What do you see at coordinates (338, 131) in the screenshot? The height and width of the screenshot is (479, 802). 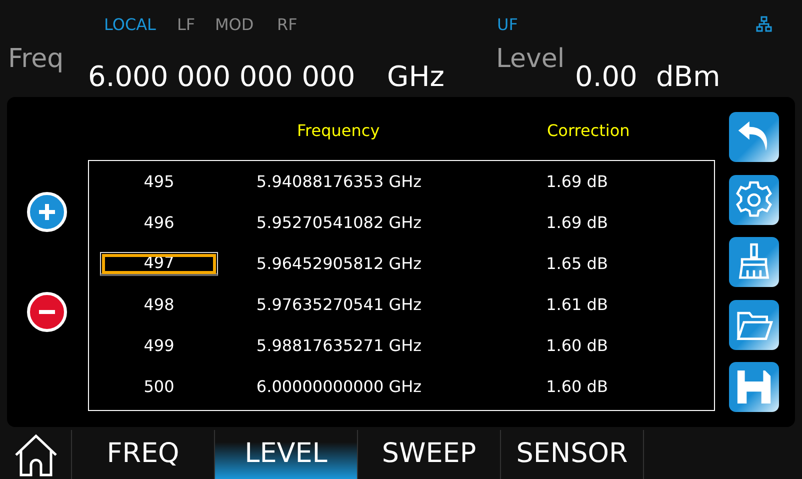 I see `column-header: Frequency` at bounding box center [338, 131].